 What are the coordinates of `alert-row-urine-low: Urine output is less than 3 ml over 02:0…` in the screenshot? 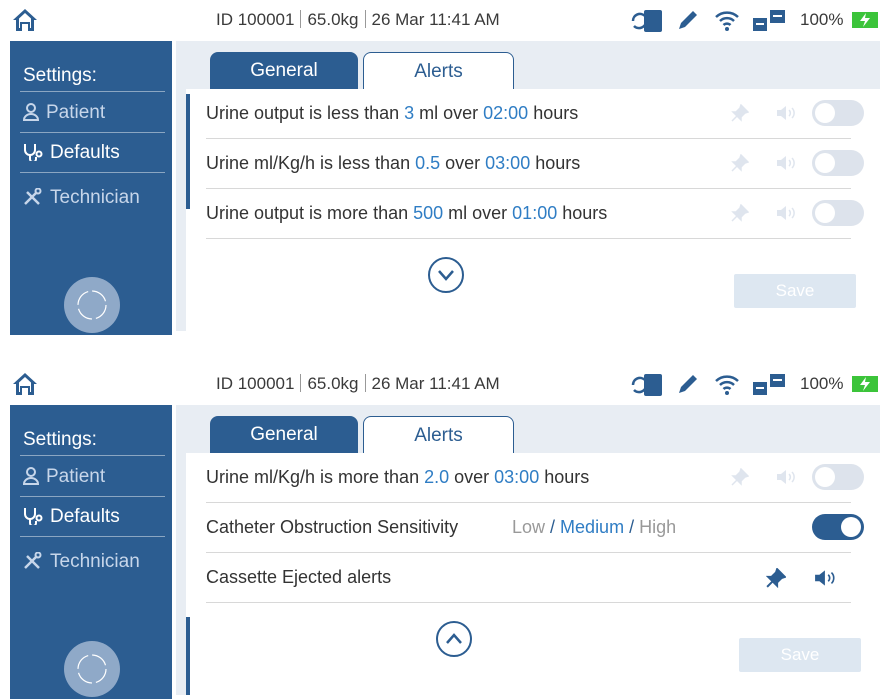 It's located at (535, 114).